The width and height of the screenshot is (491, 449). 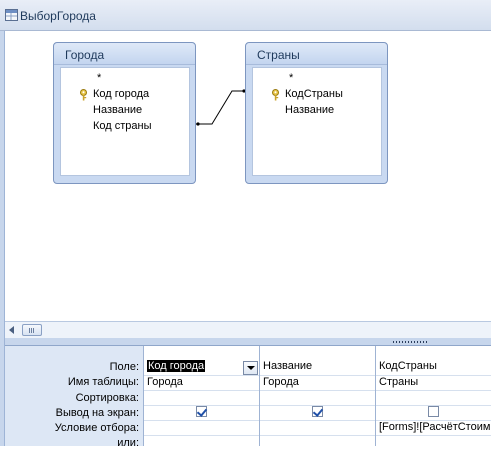 I want to click on field-list: * КодСтраны Название, so click(x=317, y=121).